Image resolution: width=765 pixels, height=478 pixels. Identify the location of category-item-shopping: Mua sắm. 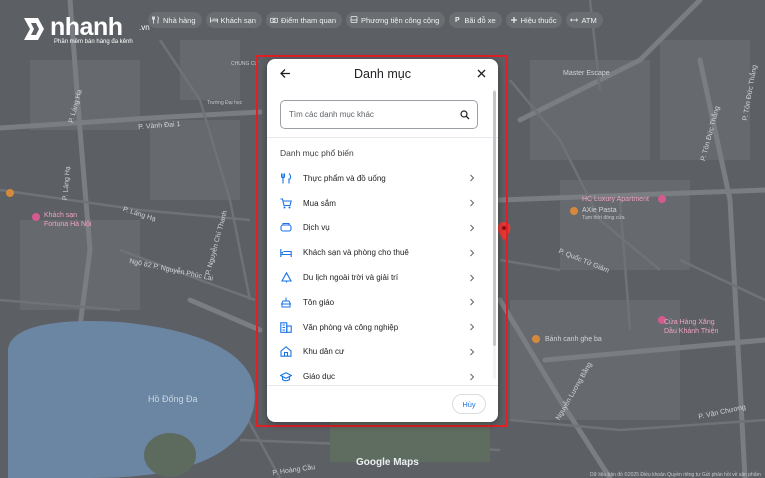
(382, 203).